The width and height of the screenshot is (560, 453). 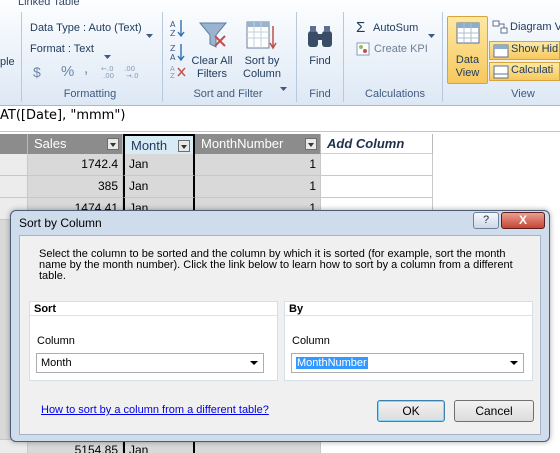 I want to click on column-header-label: MonthNumber, so click(x=242, y=143).